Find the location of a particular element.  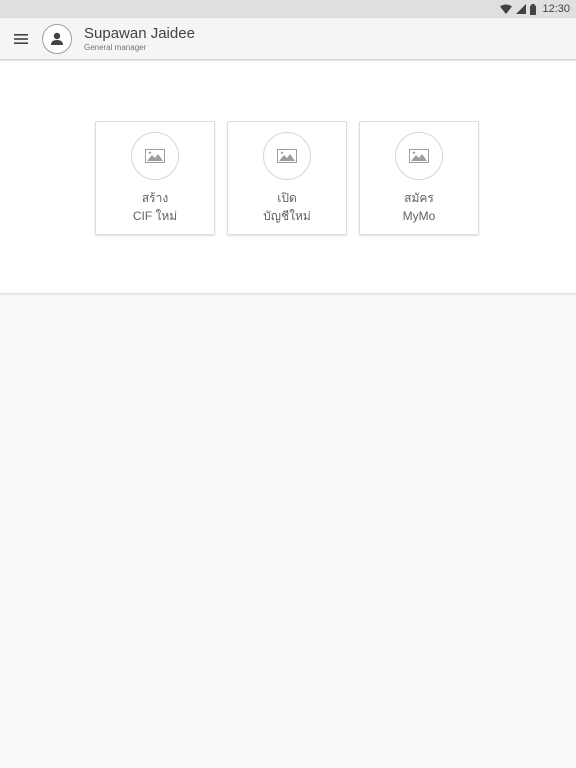

card-label: สมัคร MyMo is located at coordinates (419, 207).